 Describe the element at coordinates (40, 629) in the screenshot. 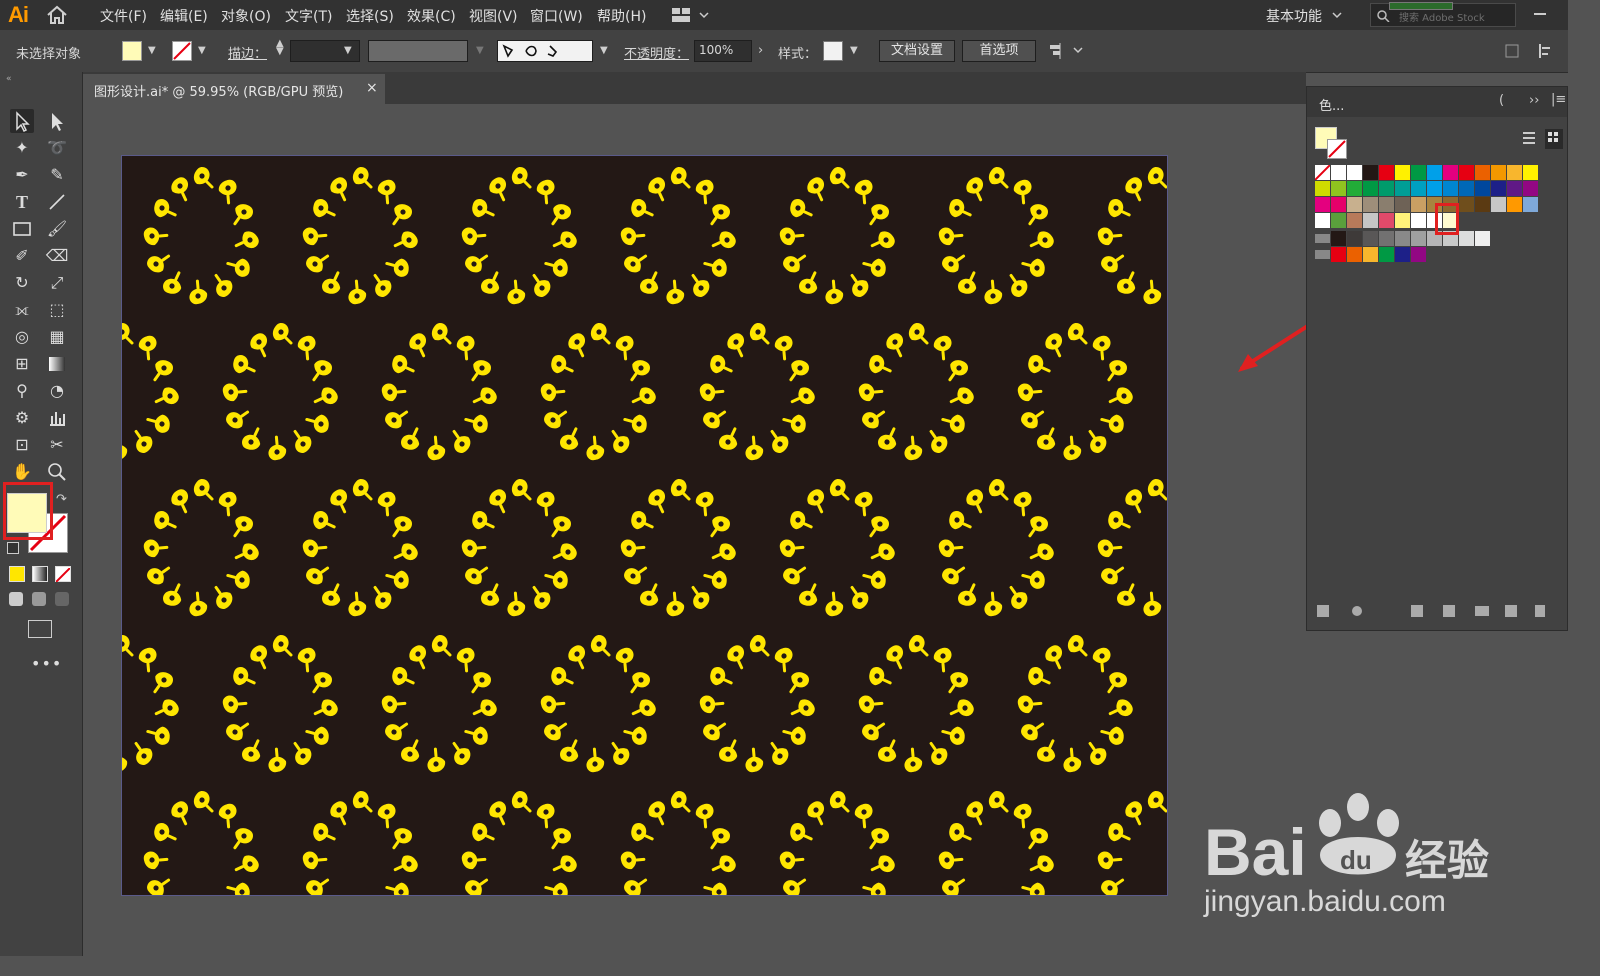

I see `screen-mode-icon` at that location.